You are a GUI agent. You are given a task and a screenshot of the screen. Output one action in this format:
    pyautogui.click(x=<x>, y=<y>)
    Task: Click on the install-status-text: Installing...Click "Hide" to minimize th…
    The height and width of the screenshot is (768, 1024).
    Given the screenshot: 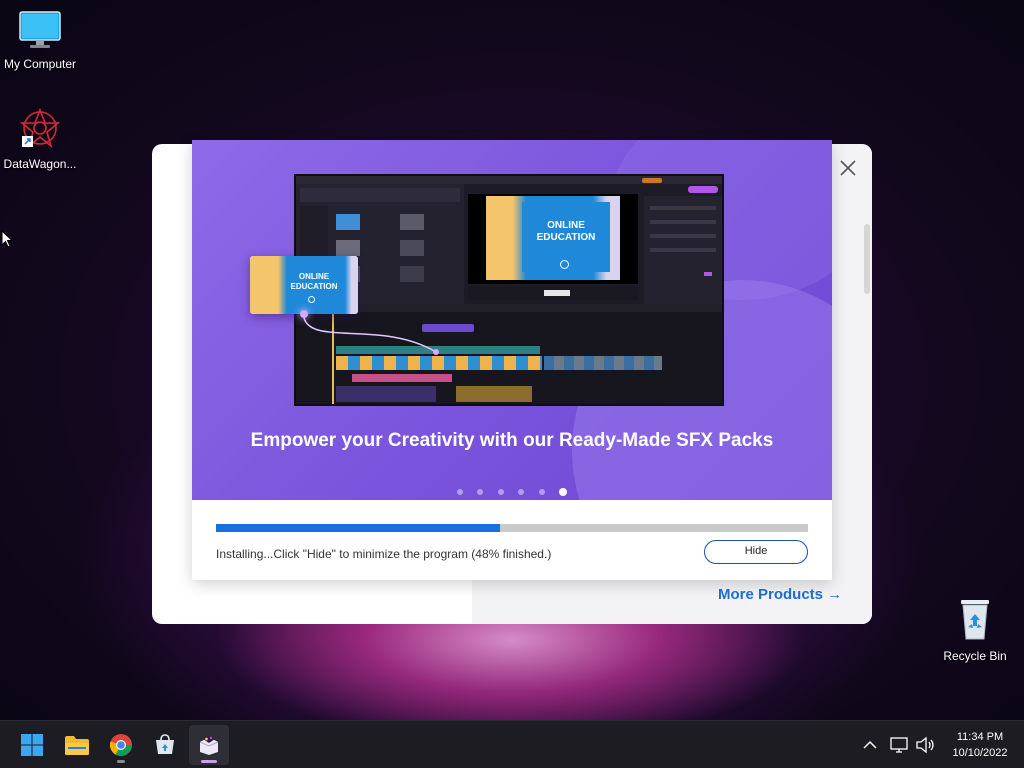 What is the action you would take?
    pyautogui.click(x=384, y=554)
    